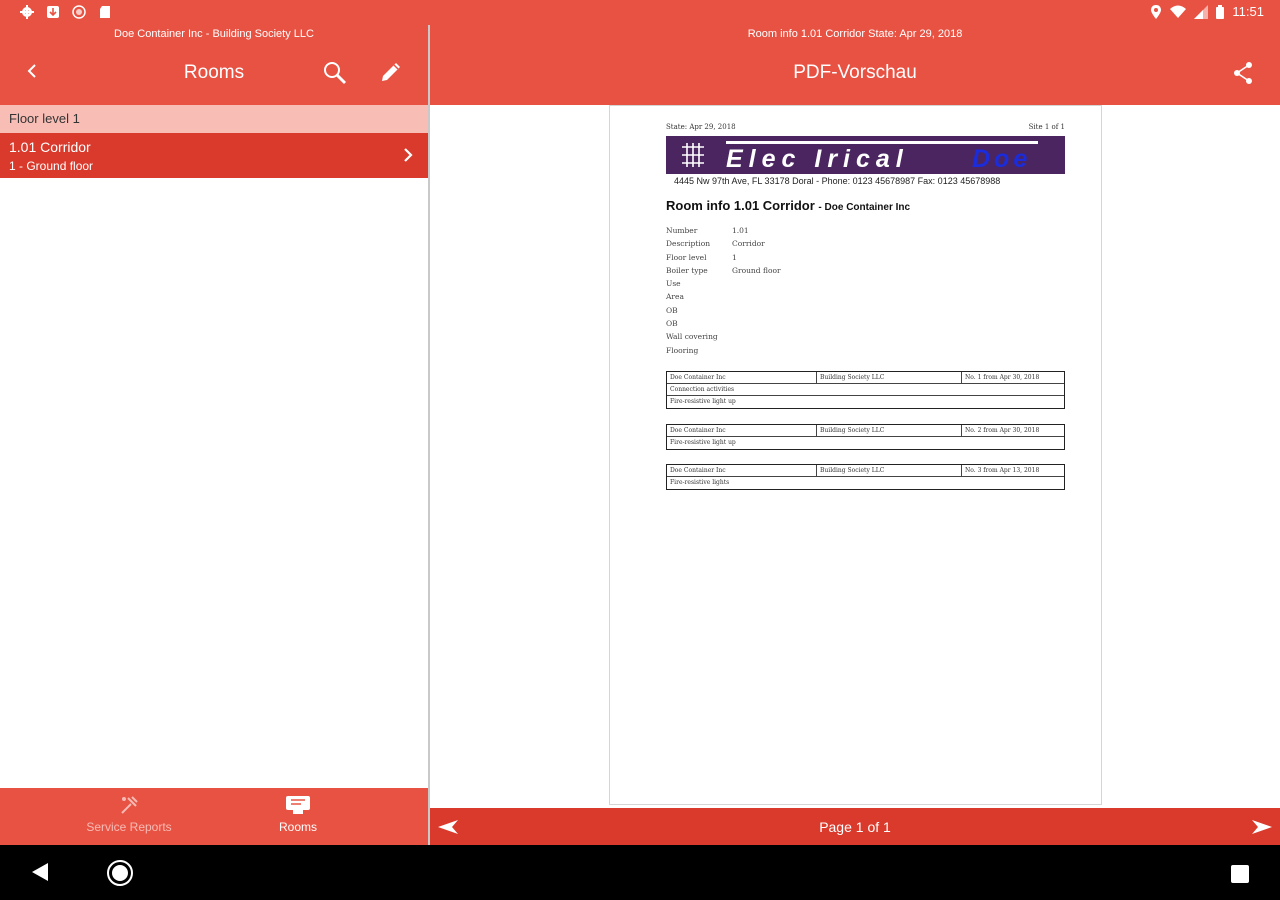  What do you see at coordinates (701, 127) in the screenshot?
I see `pdf-state-date: State: Apr 29, 2018` at bounding box center [701, 127].